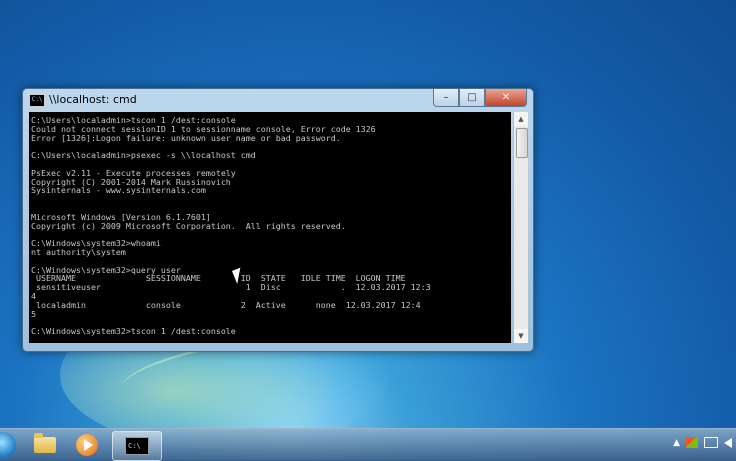 This screenshot has height=461, width=736. Describe the element at coordinates (472, 98) in the screenshot. I see `maximize-button: □` at that location.